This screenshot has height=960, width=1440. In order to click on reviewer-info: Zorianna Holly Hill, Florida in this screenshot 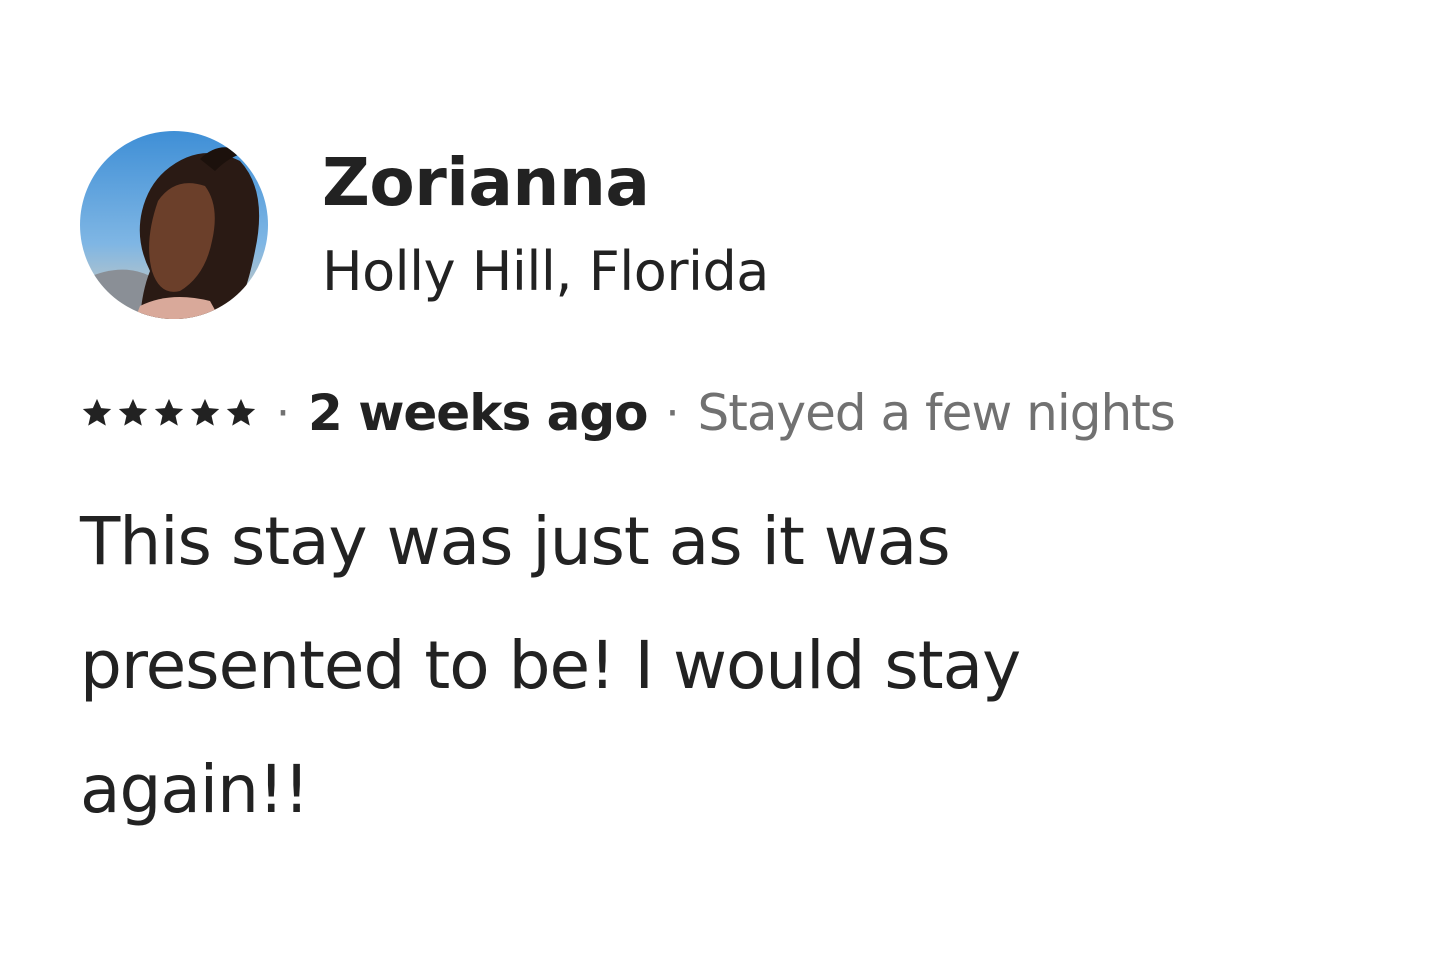, I will do `click(545, 225)`.